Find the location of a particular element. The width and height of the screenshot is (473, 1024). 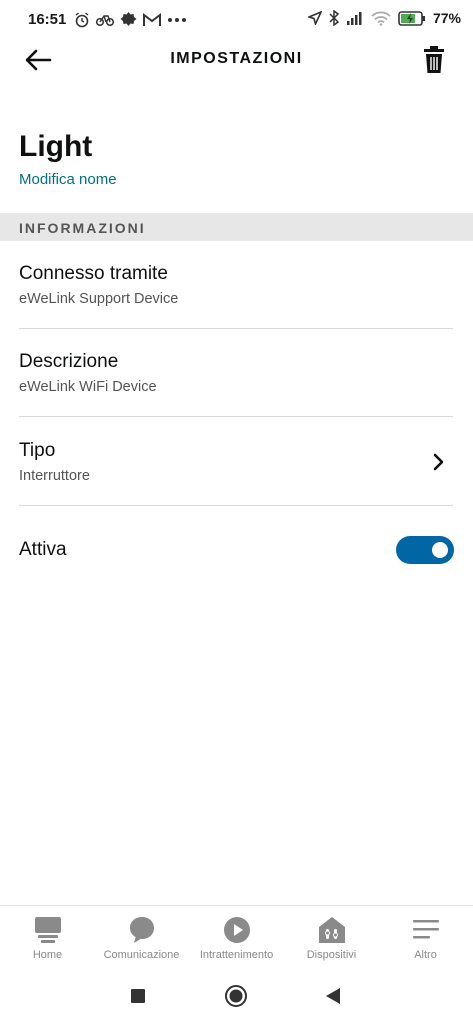

alarm-icon is located at coordinates (82, 19).